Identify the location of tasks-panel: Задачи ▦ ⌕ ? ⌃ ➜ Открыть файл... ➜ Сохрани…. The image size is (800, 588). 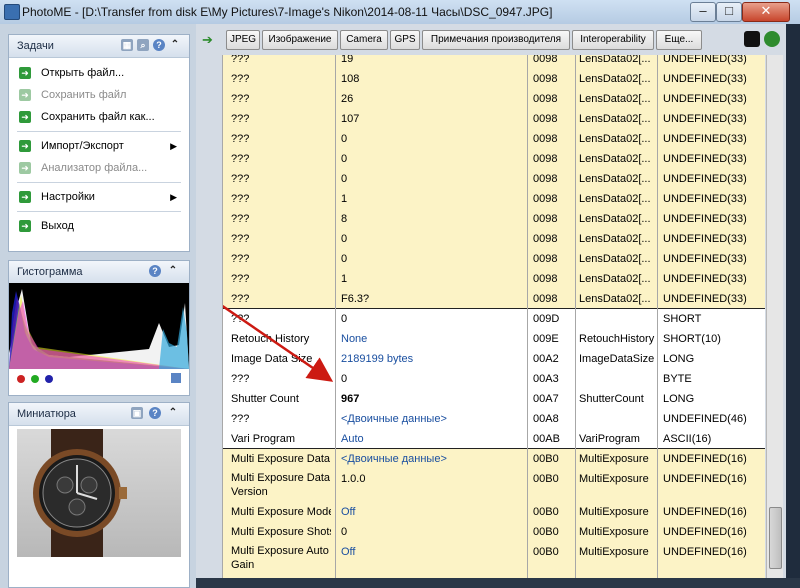
(99, 143).